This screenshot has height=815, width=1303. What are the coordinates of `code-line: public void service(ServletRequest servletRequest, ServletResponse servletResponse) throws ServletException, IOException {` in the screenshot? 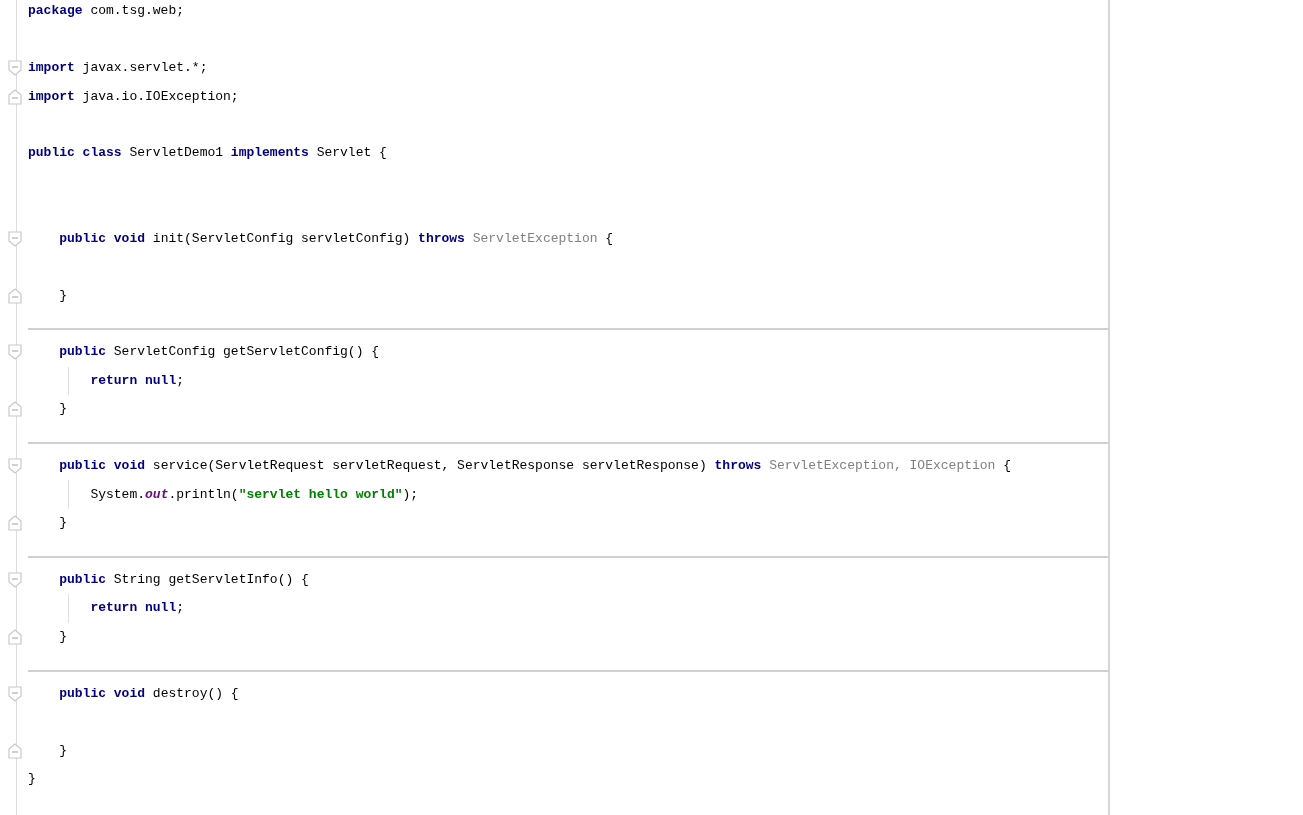 It's located at (534, 466).